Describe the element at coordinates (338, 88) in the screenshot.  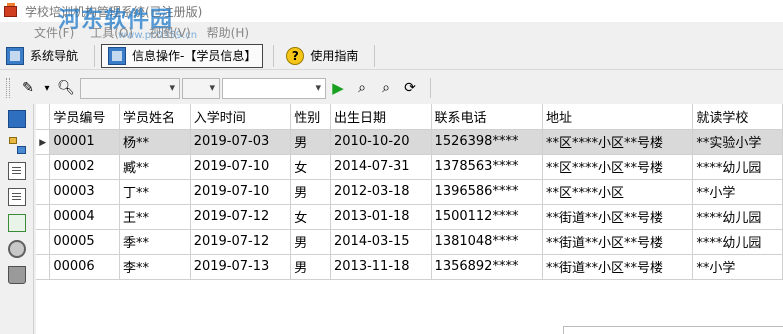
I see `play-icon: ▶` at that location.